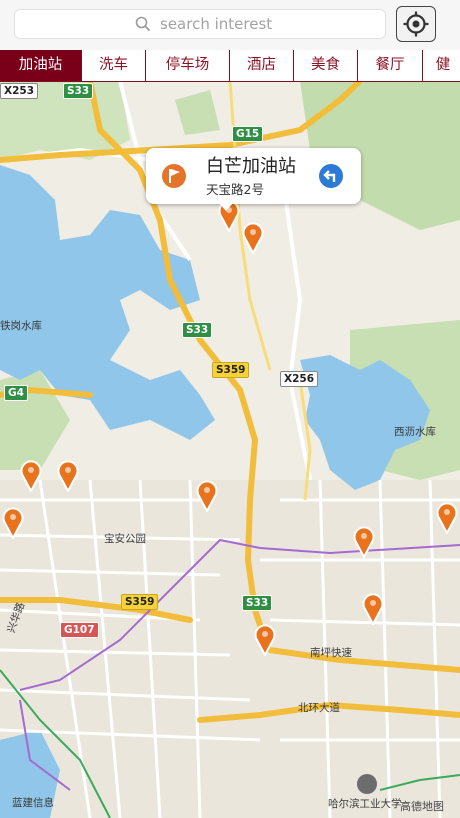 The width and height of the screenshot is (460, 818). What do you see at coordinates (331, 653) in the screenshot?
I see `map-label: 南坪快速` at bounding box center [331, 653].